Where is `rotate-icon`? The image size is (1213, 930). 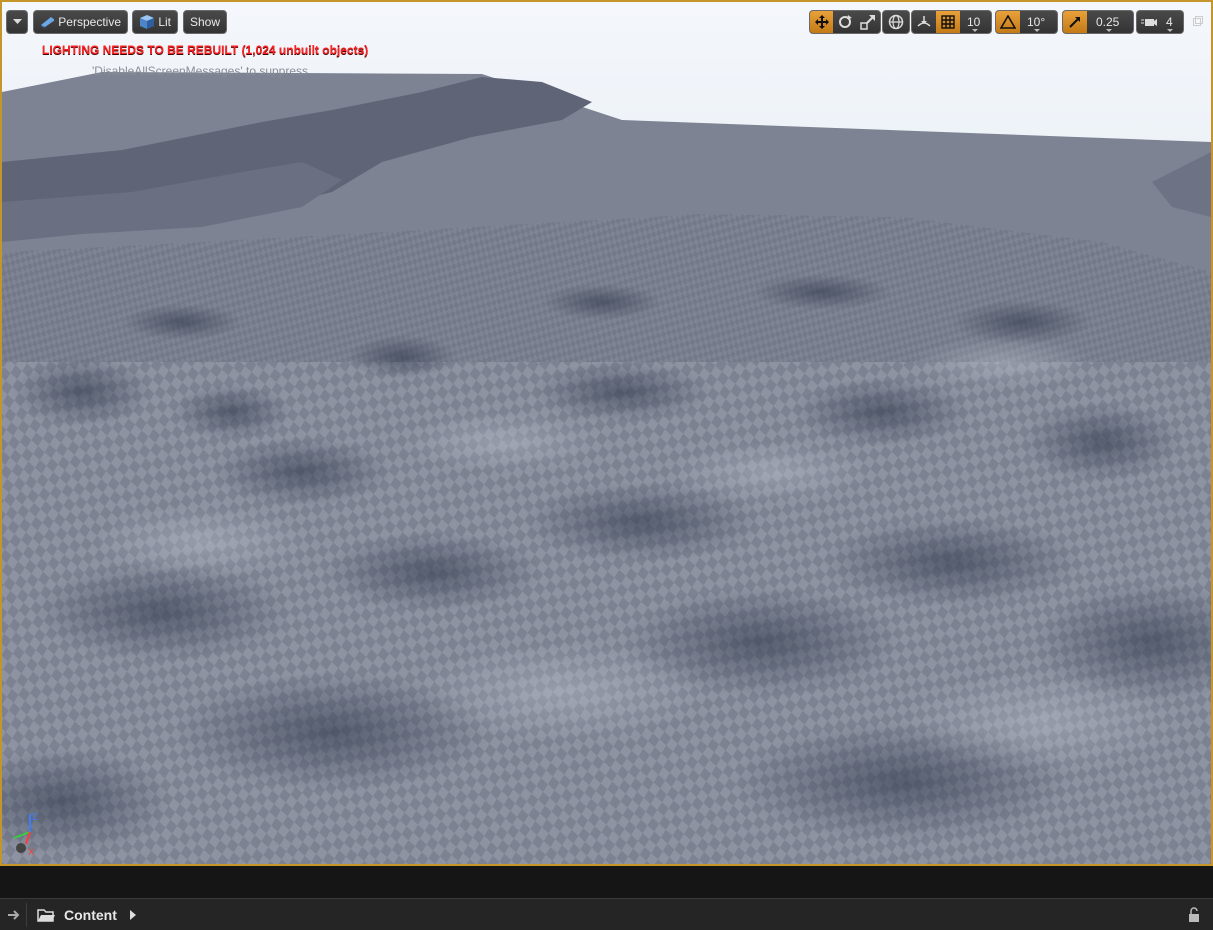 rotate-icon is located at coordinates (845, 21).